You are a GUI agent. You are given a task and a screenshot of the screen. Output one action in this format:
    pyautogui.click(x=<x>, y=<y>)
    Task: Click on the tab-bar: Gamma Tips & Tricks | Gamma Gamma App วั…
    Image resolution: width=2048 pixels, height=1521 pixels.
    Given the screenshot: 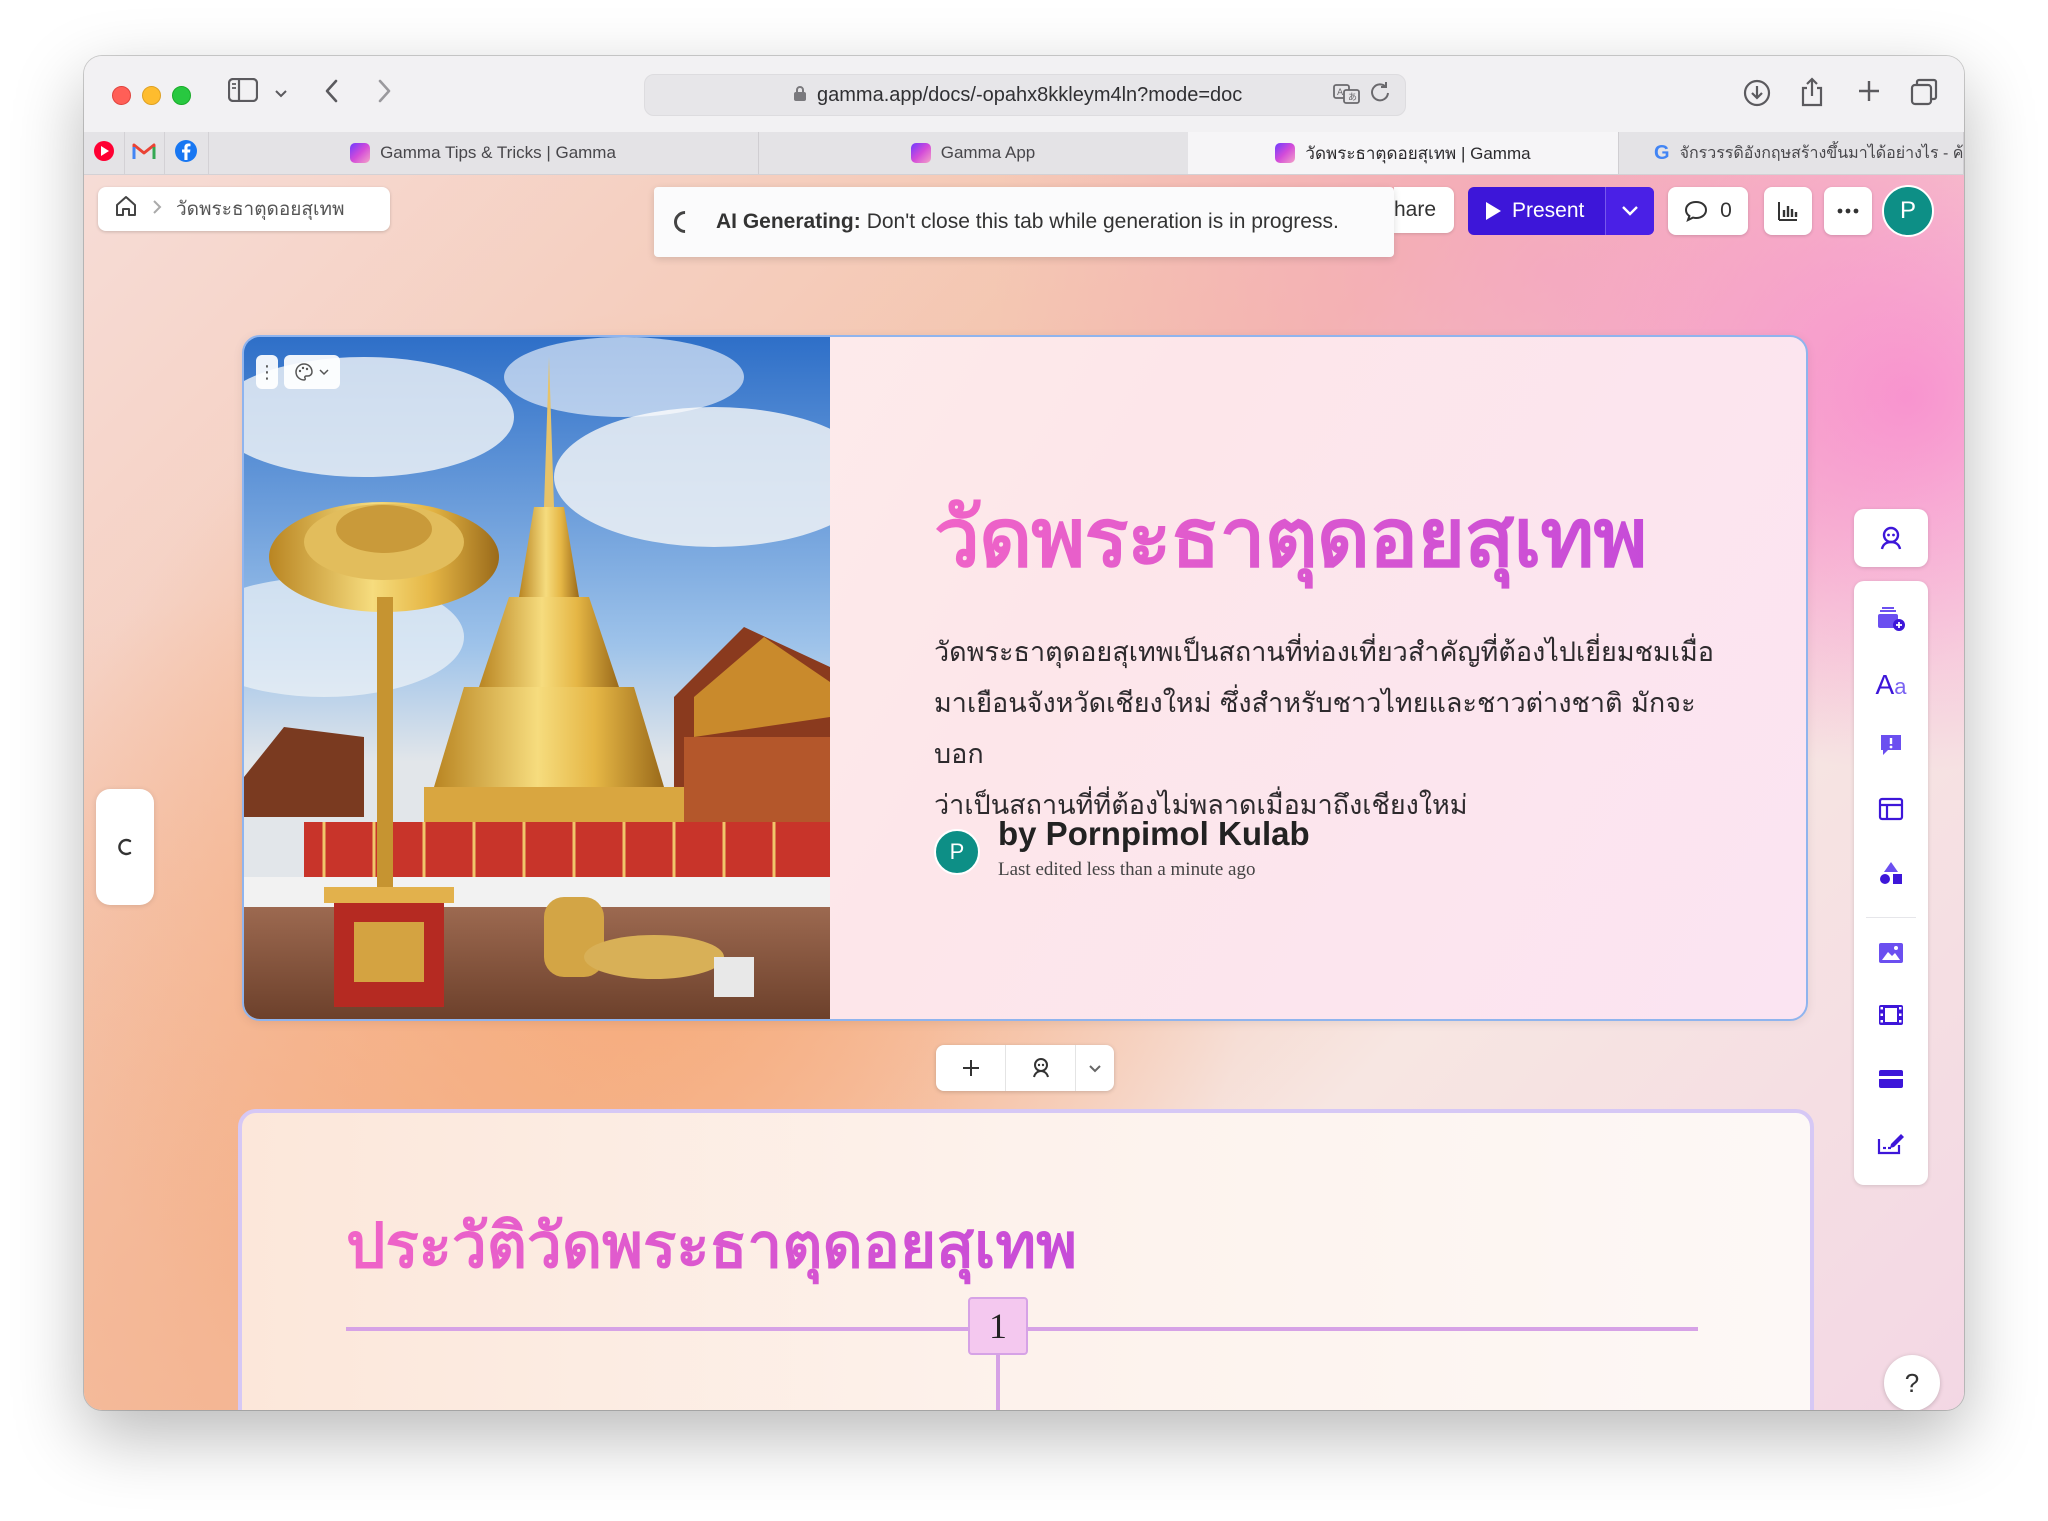 What is the action you would take?
    pyautogui.click(x=1024, y=153)
    